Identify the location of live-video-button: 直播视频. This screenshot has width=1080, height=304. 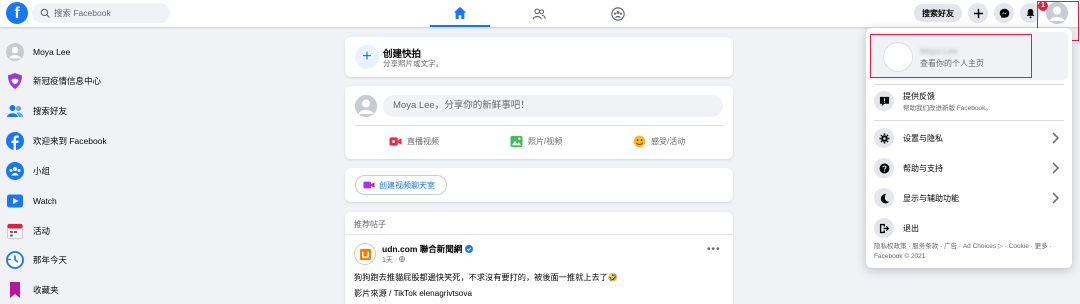
(414, 141).